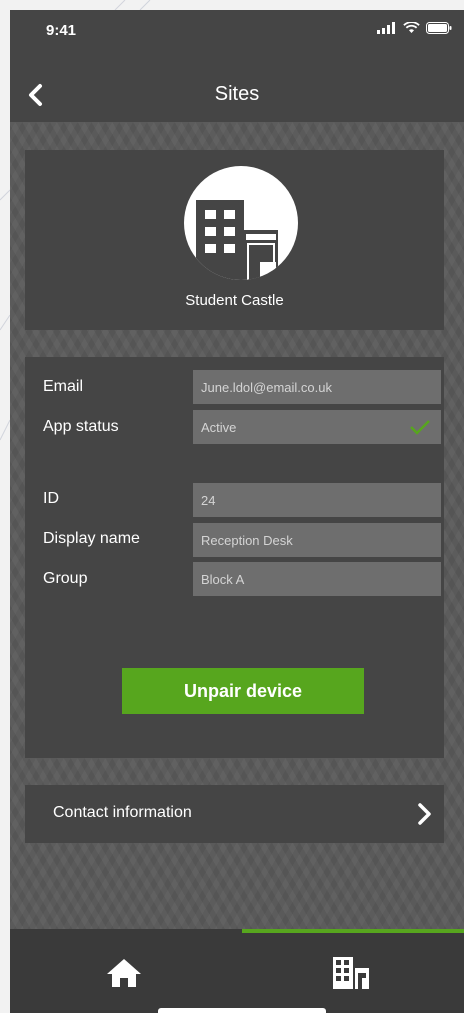 Image resolution: width=464 pixels, height=1013 pixels. Describe the element at coordinates (424, 814) in the screenshot. I see `chevron-right-icon` at that location.